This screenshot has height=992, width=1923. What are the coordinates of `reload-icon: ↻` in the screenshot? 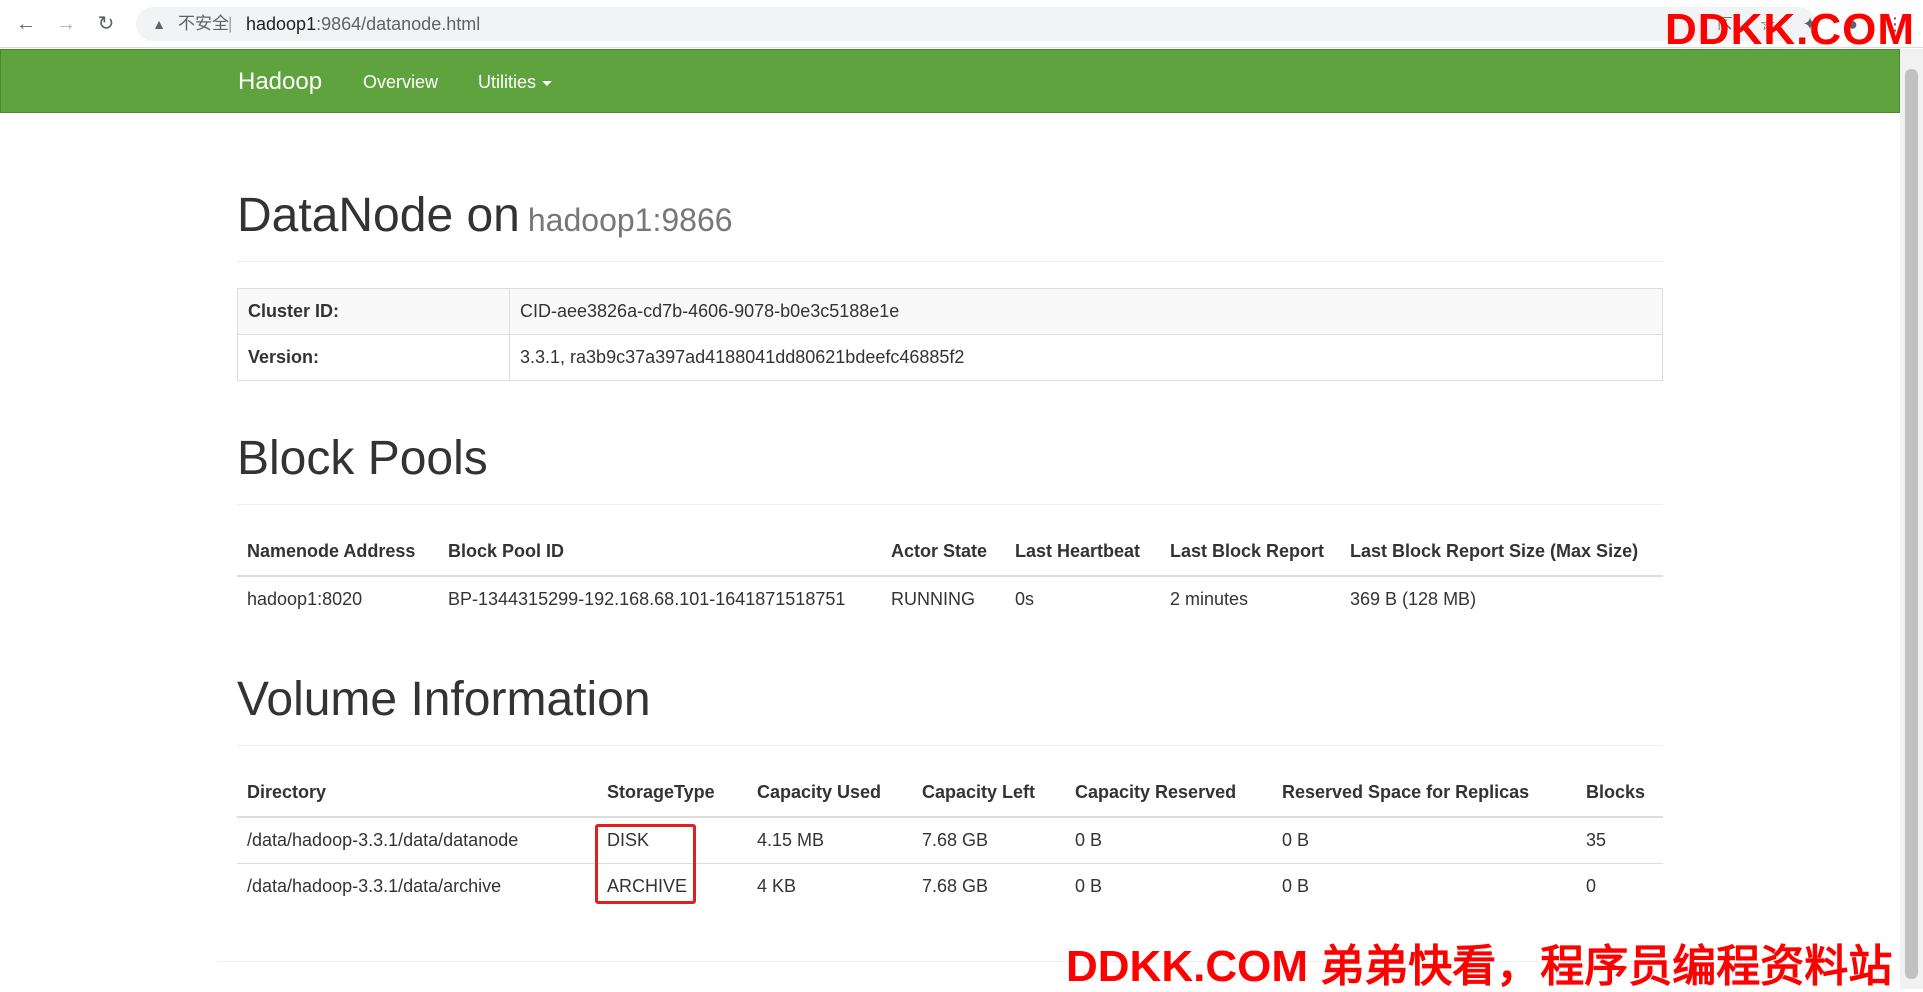 It's located at (106, 24).